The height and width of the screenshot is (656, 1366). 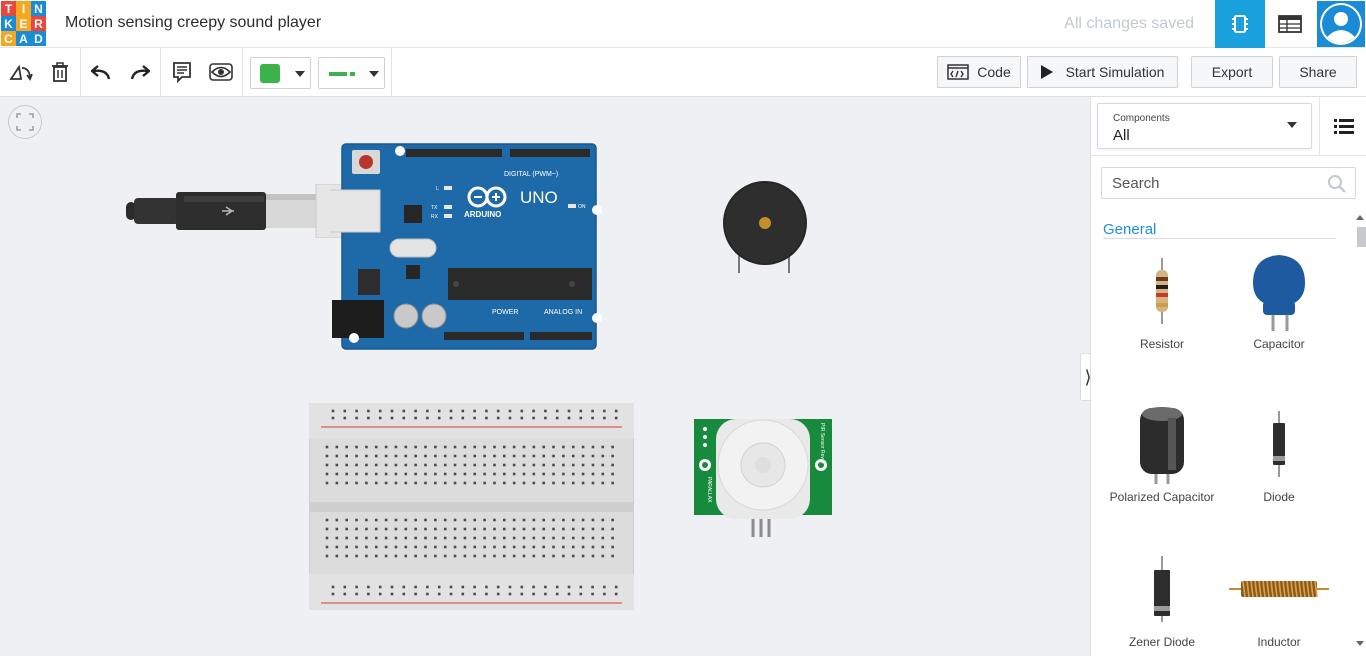 I want to click on component-inductor: Inductor, so click(x=1279, y=598).